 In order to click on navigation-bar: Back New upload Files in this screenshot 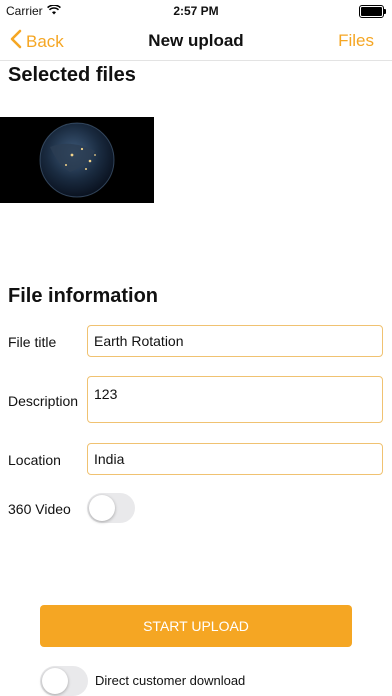, I will do `click(196, 41)`.